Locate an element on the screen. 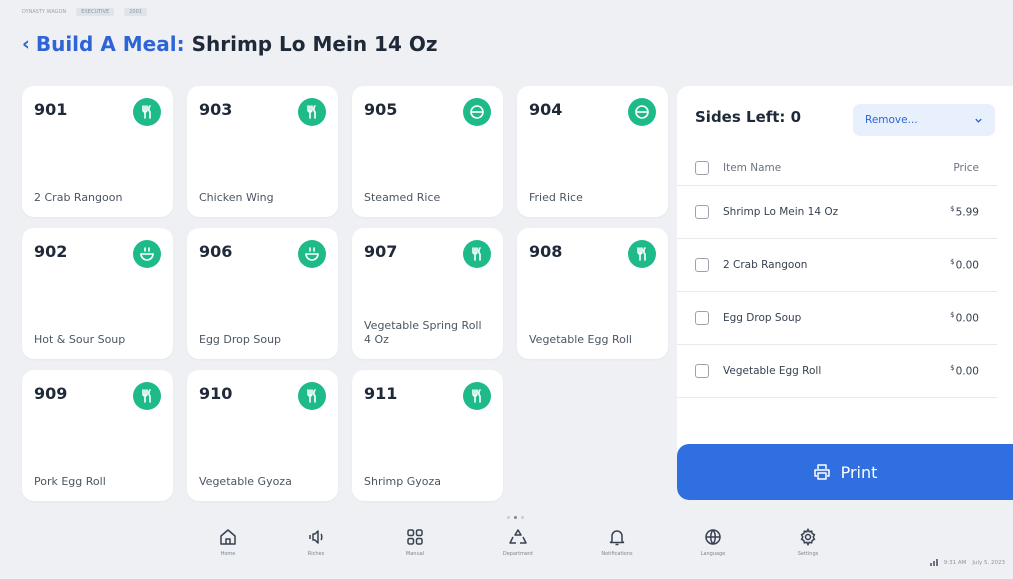  row-price: $5.99 is located at coordinates (954, 212).